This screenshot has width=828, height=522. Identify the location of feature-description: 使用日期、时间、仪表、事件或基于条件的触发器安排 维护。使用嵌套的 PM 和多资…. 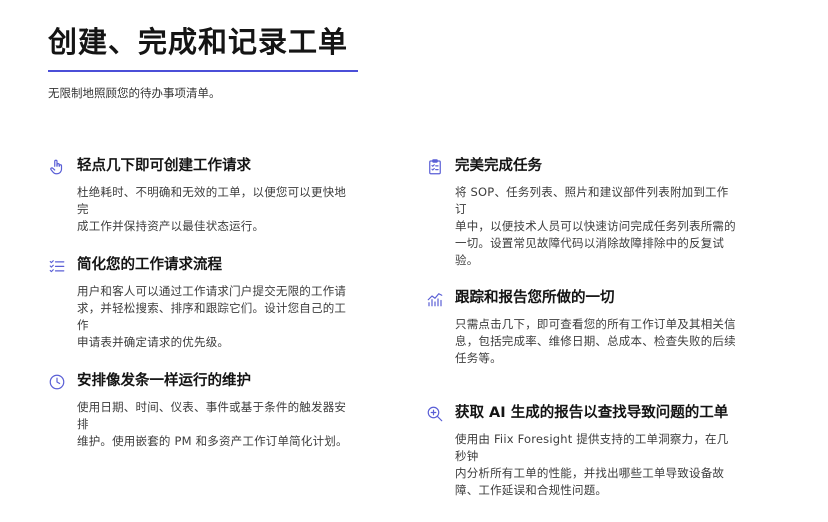
(212, 424).